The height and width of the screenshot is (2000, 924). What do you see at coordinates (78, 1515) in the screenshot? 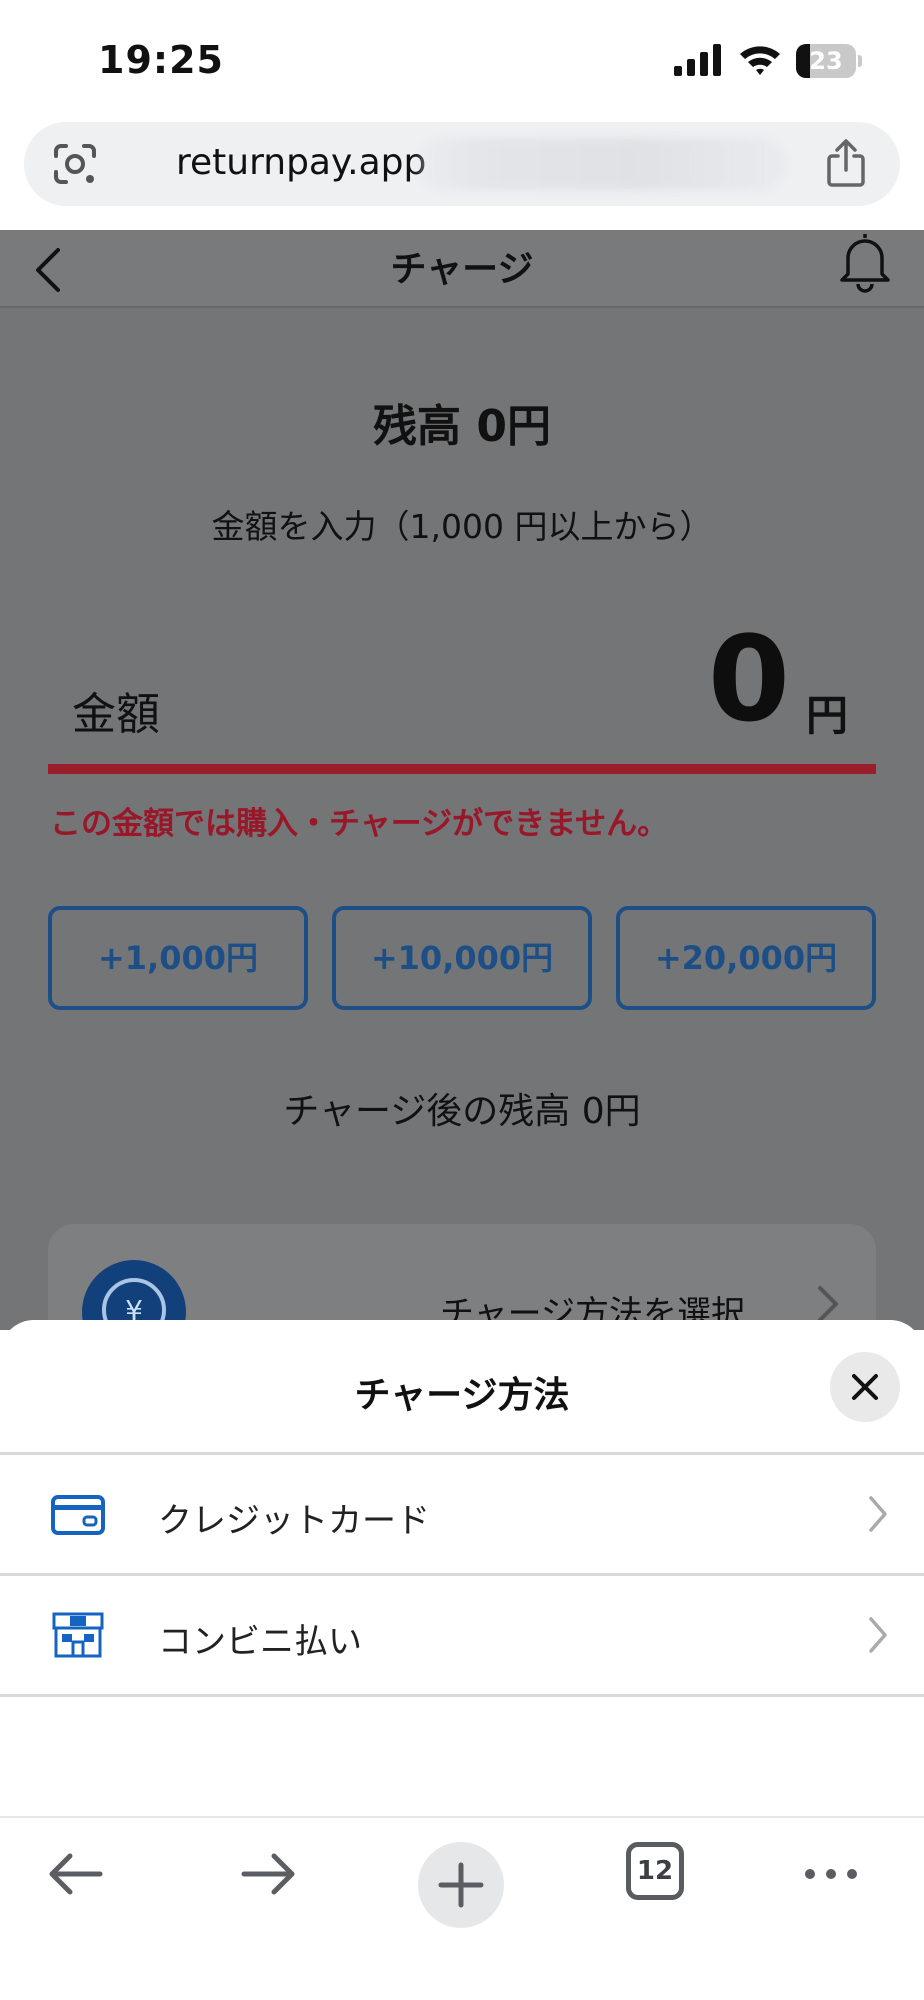
I see `credit-card-icon` at bounding box center [78, 1515].